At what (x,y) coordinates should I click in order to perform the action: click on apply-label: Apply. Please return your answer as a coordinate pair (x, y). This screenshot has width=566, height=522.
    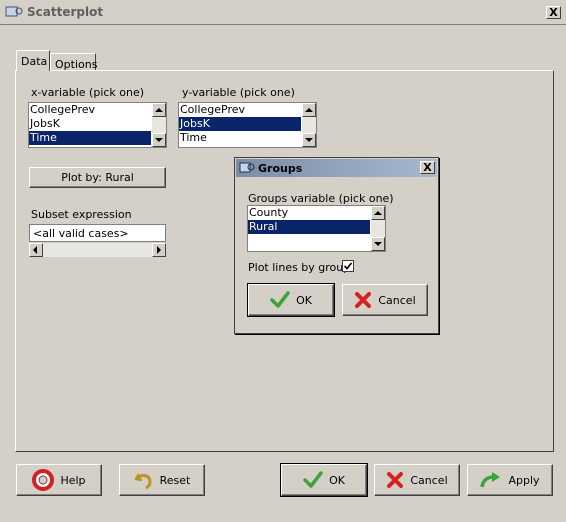
    Looking at the image, I should click on (524, 480).